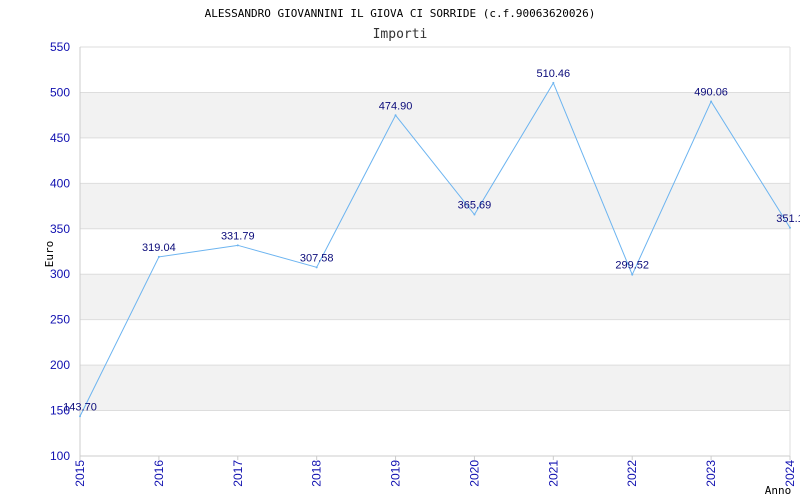  I want to click on data-label: 307.58, so click(317, 258).